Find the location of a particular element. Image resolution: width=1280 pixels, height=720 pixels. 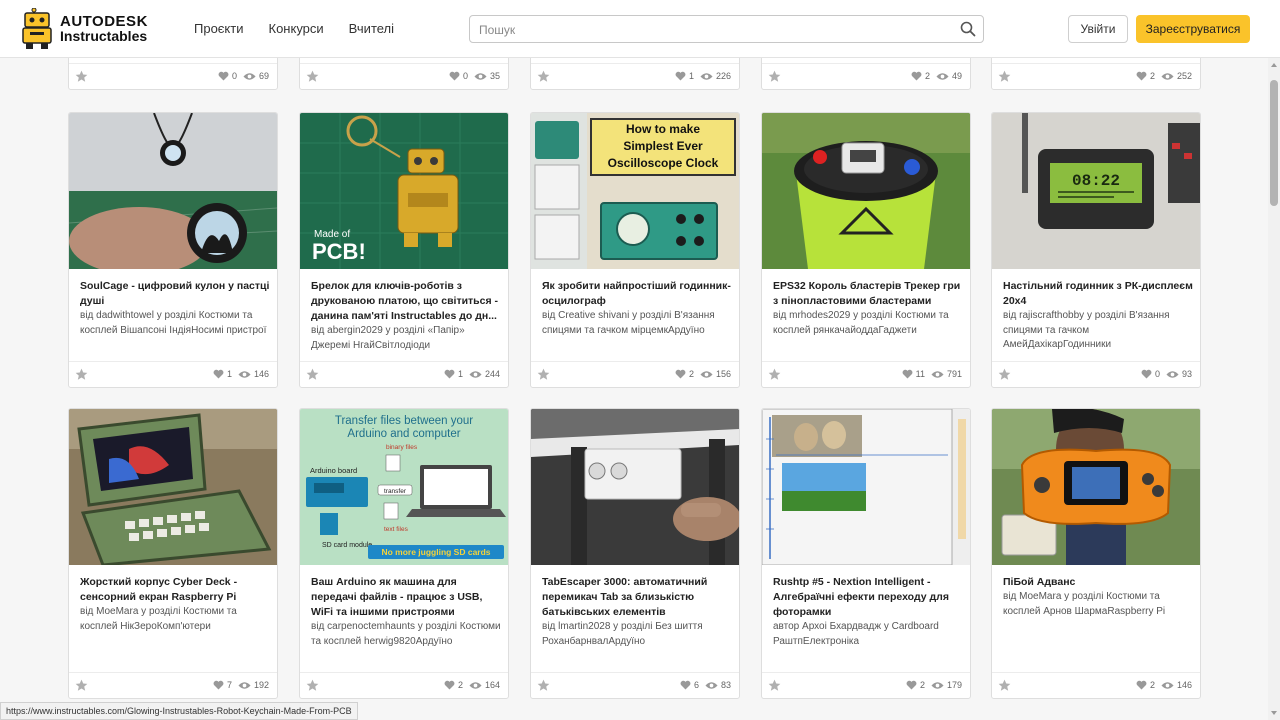

card-footer: 0 69 is located at coordinates (173, 76).